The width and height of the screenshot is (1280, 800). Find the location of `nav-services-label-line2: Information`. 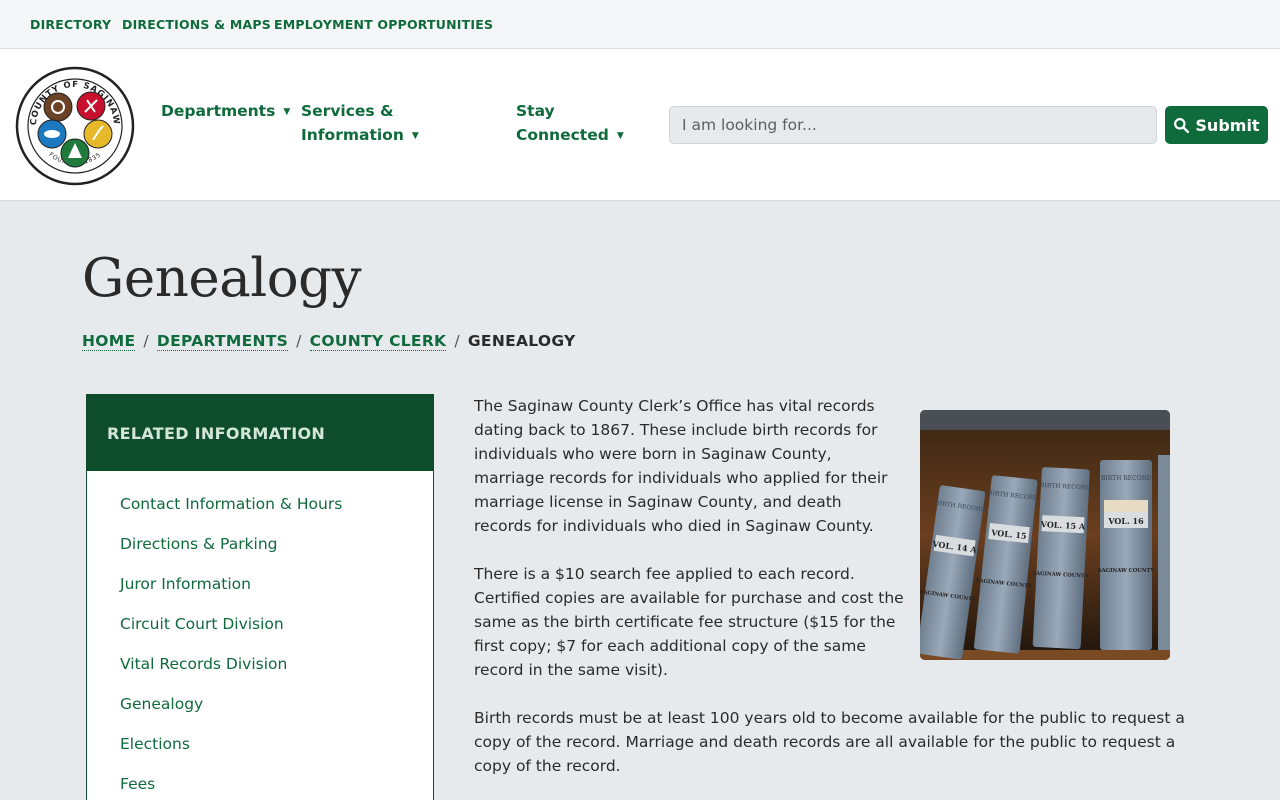

nav-services-label-line2: Information is located at coordinates (352, 135).